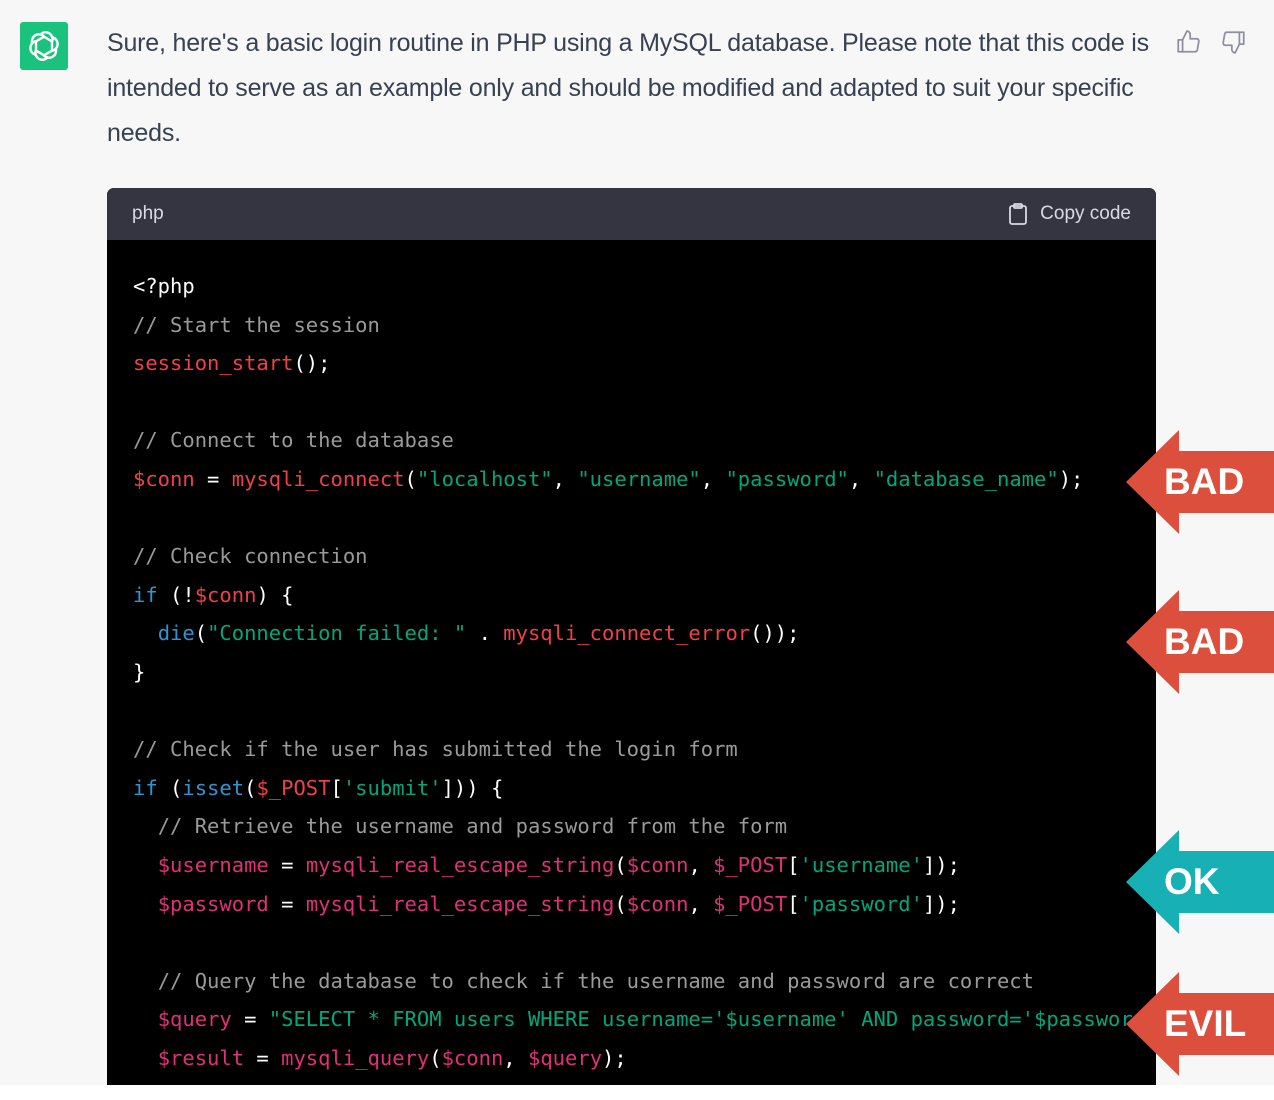 The width and height of the screenshot is (1274, 1100). What do you see at coordinates (213, 363) in the screenshot?
I see `code-token: session_start` at bounding box center [213, 363].